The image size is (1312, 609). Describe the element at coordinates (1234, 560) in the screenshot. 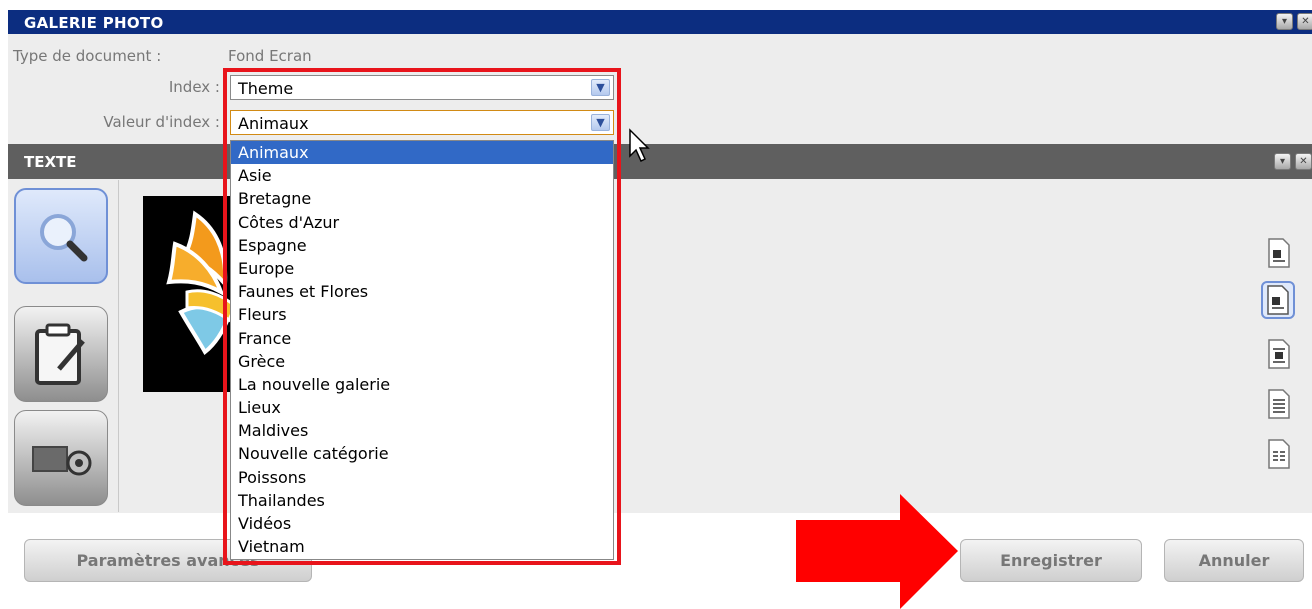

I see `cancel-button: Annuler` at that location.